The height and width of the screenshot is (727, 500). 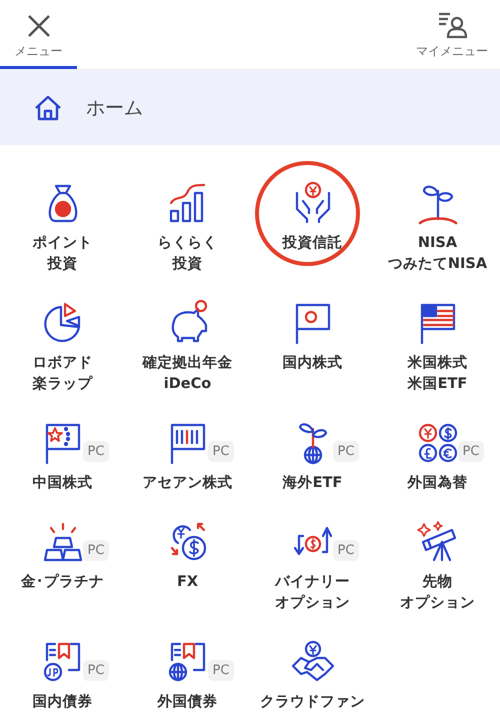 What do you see at coordinates (438, 254) in the screenshot?
I see `menu-label: NISA つみたてNISA` at bounding box center [438, 254].